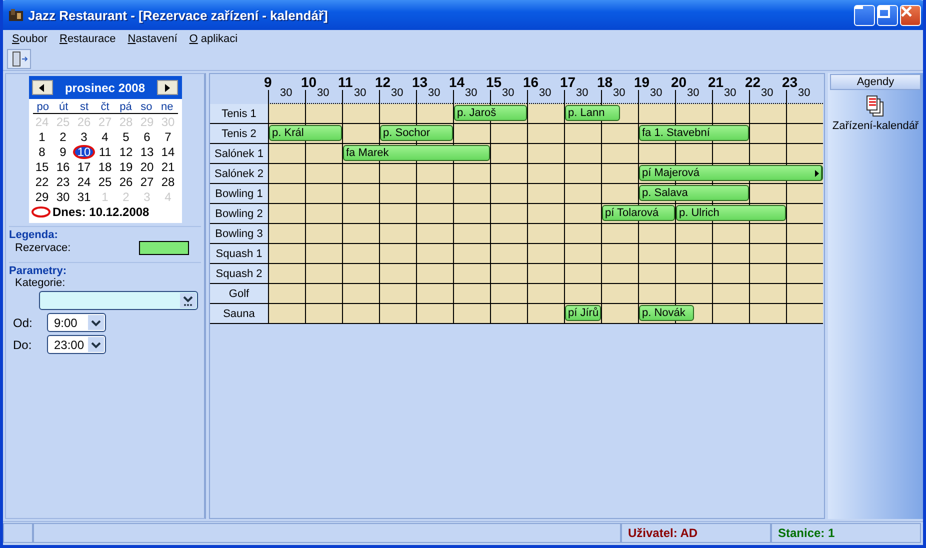 The height and width of the screenshot is (548, 926). What do you see at coordinates (666, 313) in the screenshot?
I see `reservation-block: p. Novák` at bounding box center [666, 313].